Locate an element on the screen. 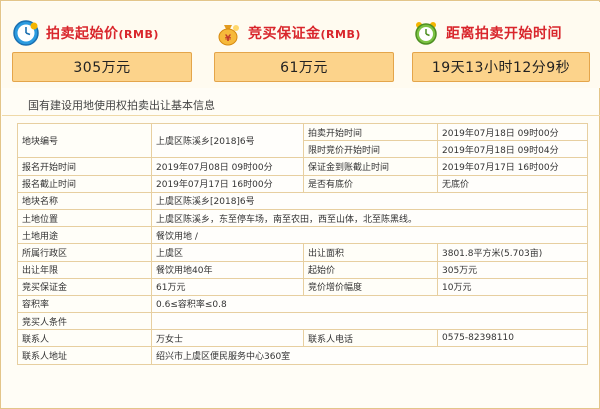 This screenshot has width=600, height=409. table-label: 报名截止时间 is located at coordinates (84, 183).